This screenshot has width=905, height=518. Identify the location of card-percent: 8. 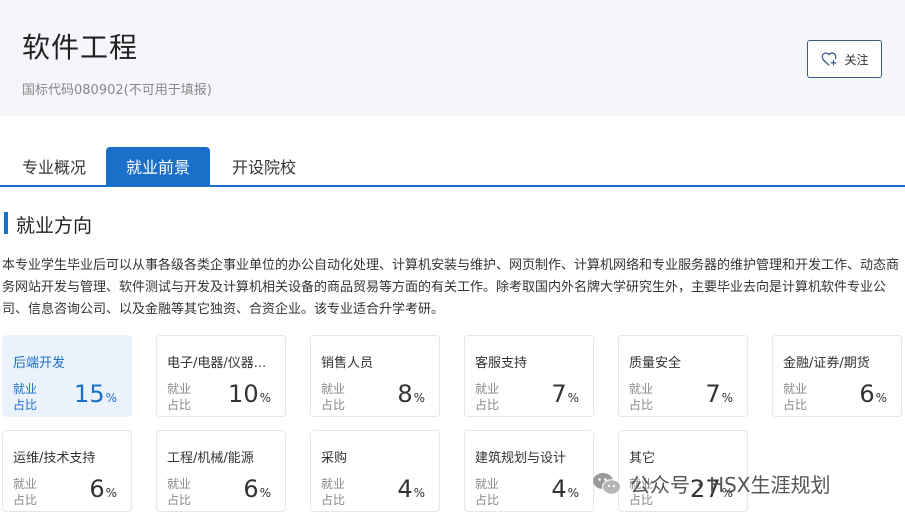
(405, 394).